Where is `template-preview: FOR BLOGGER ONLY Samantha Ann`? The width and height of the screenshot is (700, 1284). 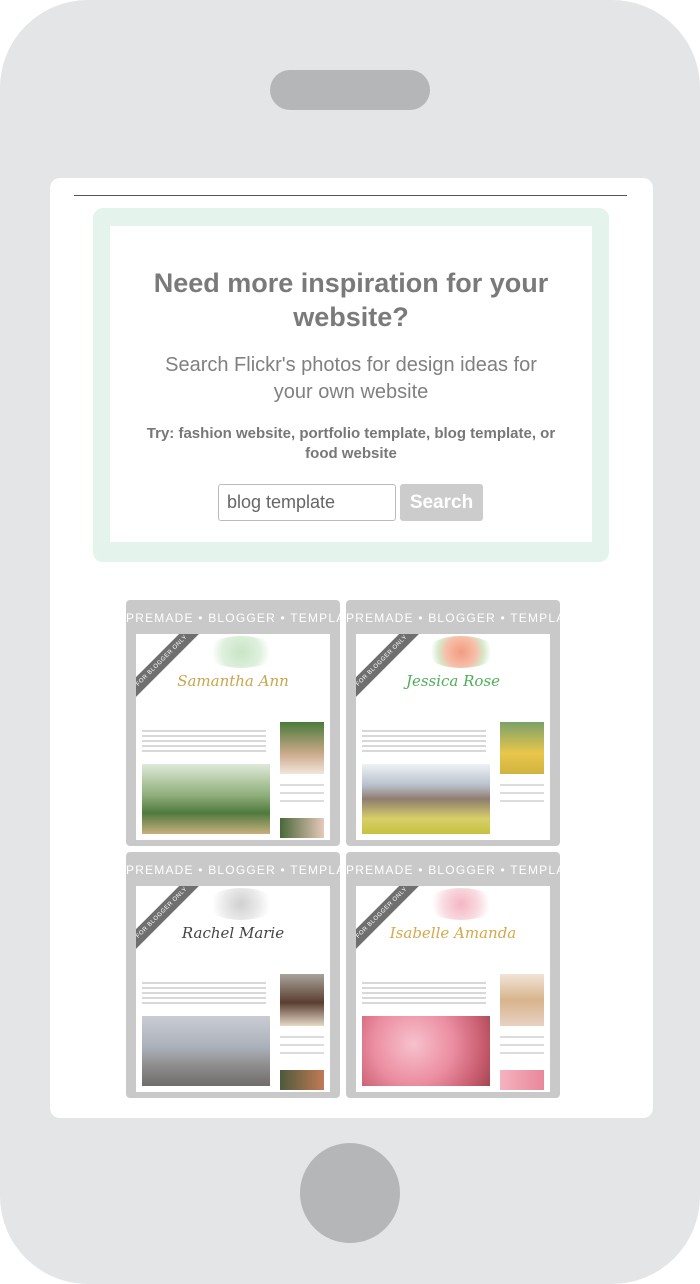
template-preview: FOR BLOGGER ONLY Samantha Ann is located at coordinates (233, 737).